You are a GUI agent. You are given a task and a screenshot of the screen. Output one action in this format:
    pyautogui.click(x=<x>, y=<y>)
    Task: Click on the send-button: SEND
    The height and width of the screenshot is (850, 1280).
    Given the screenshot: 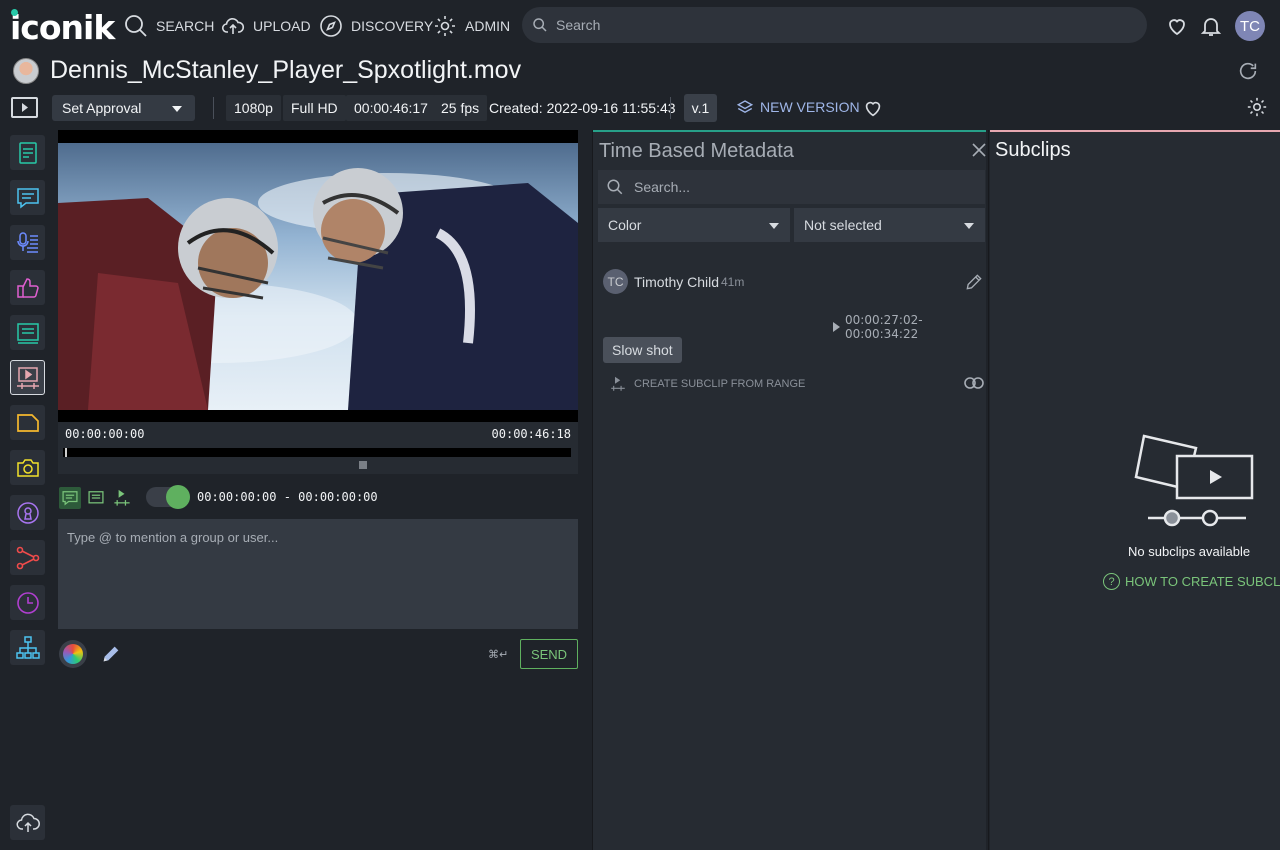 What is the action you would take?
    pyautogui.click(x=549, y=654)
    